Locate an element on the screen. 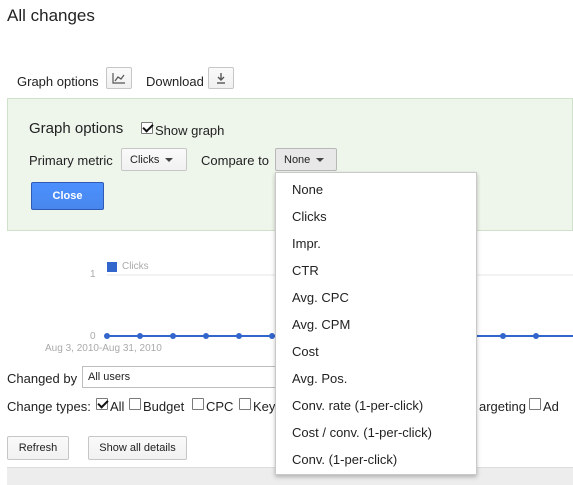  download-button is located at coordinates (221, 78).